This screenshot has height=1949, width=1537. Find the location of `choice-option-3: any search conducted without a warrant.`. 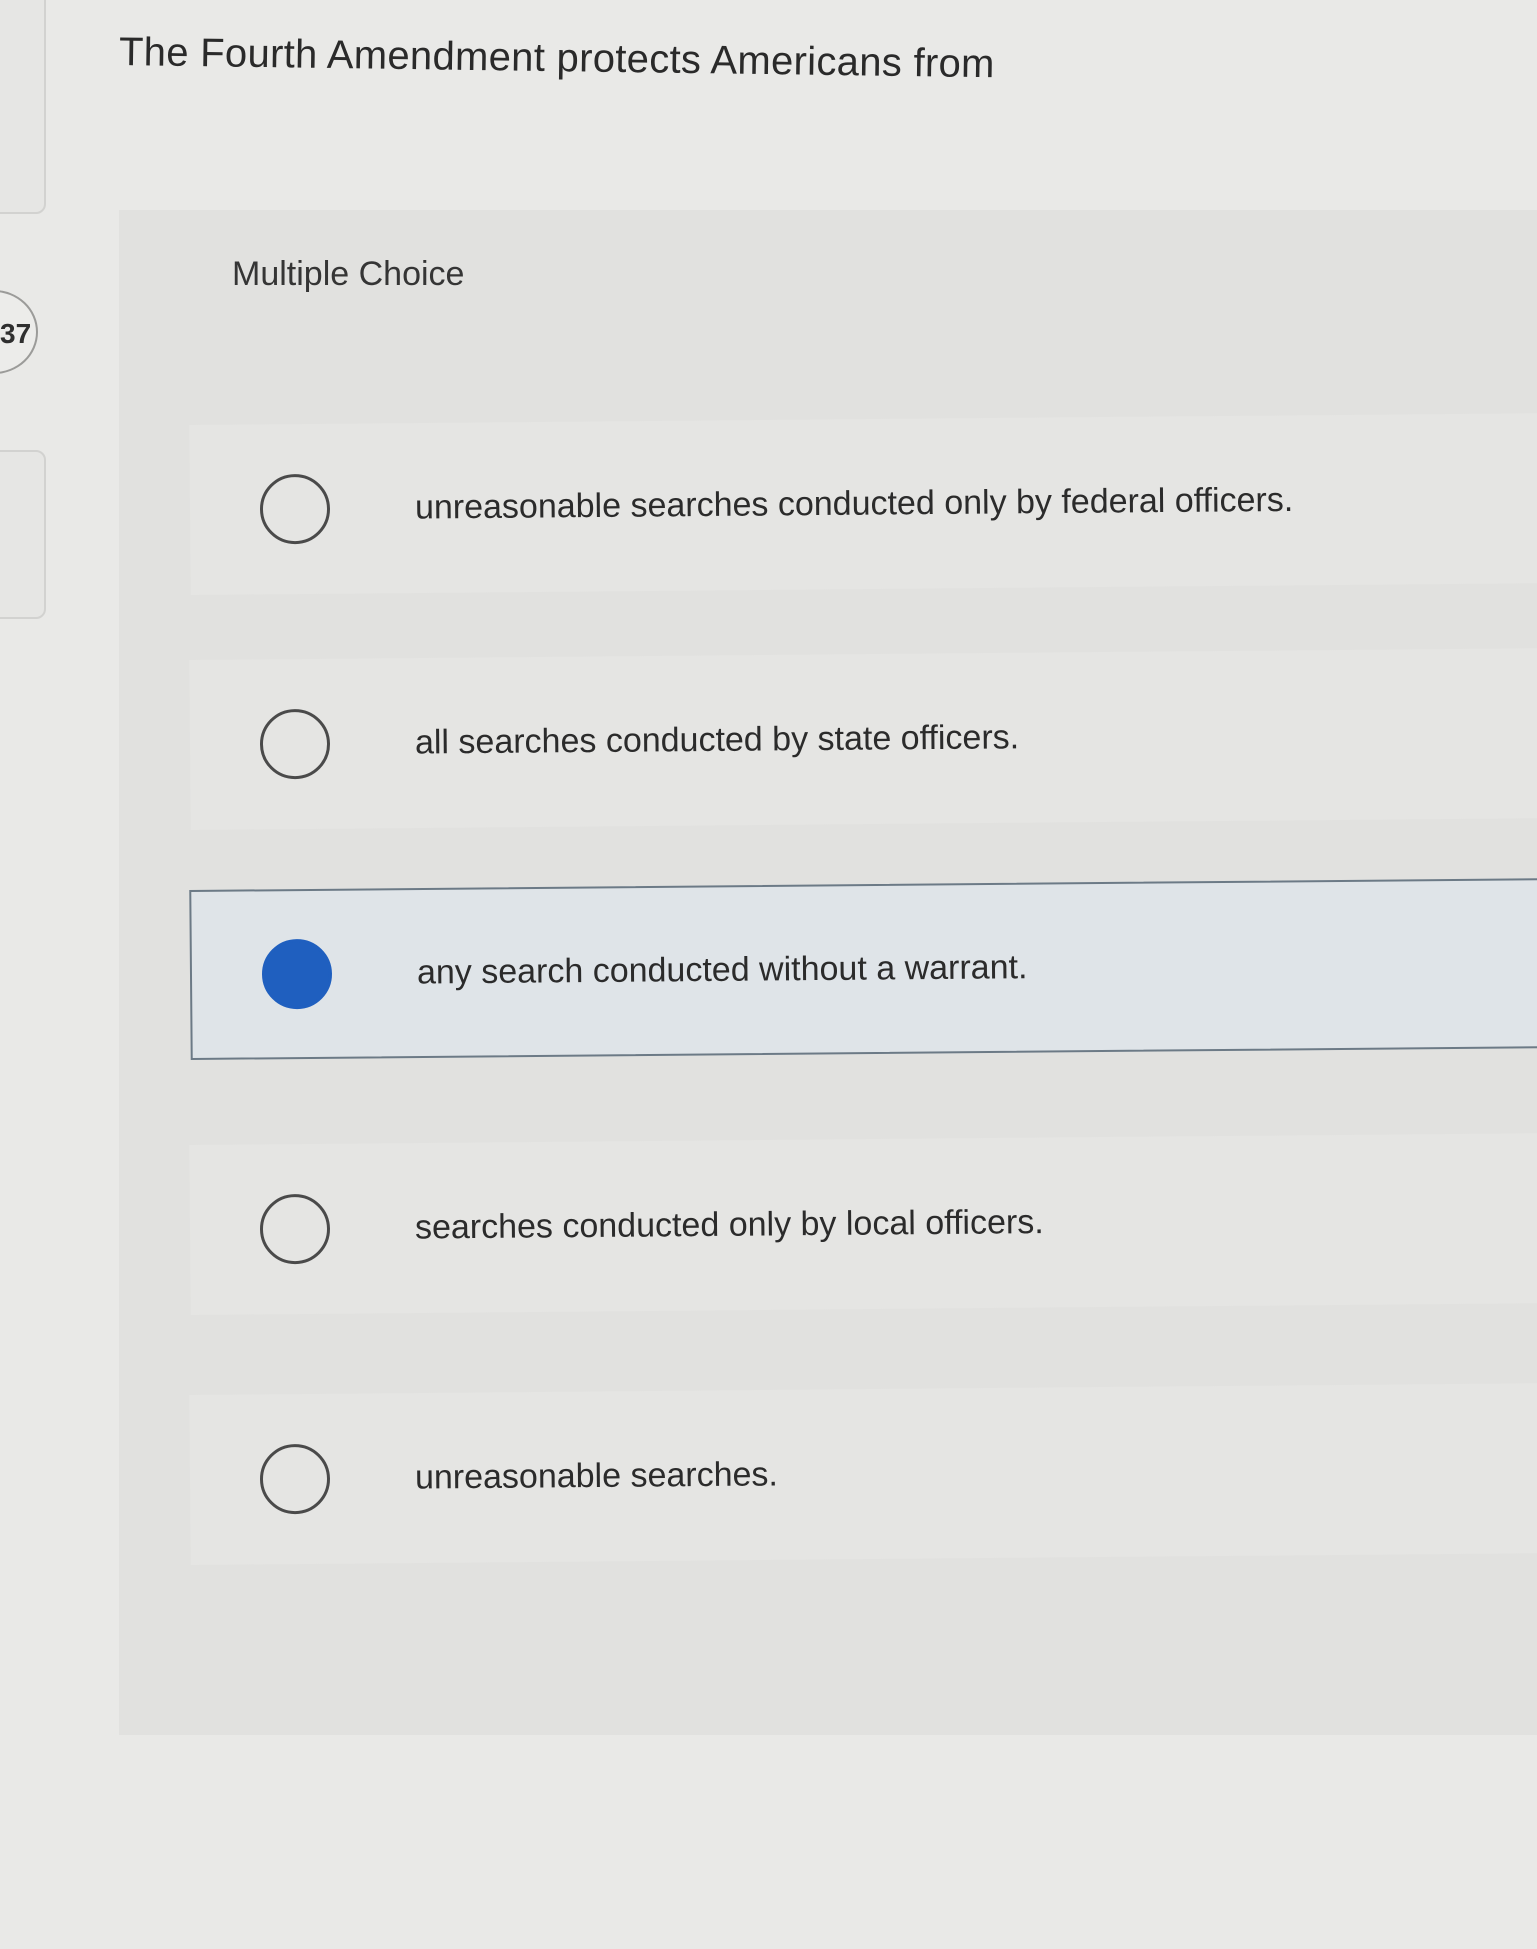

choice-option-3: any search conducted without a warrant. is located at coordinates (863, 968).